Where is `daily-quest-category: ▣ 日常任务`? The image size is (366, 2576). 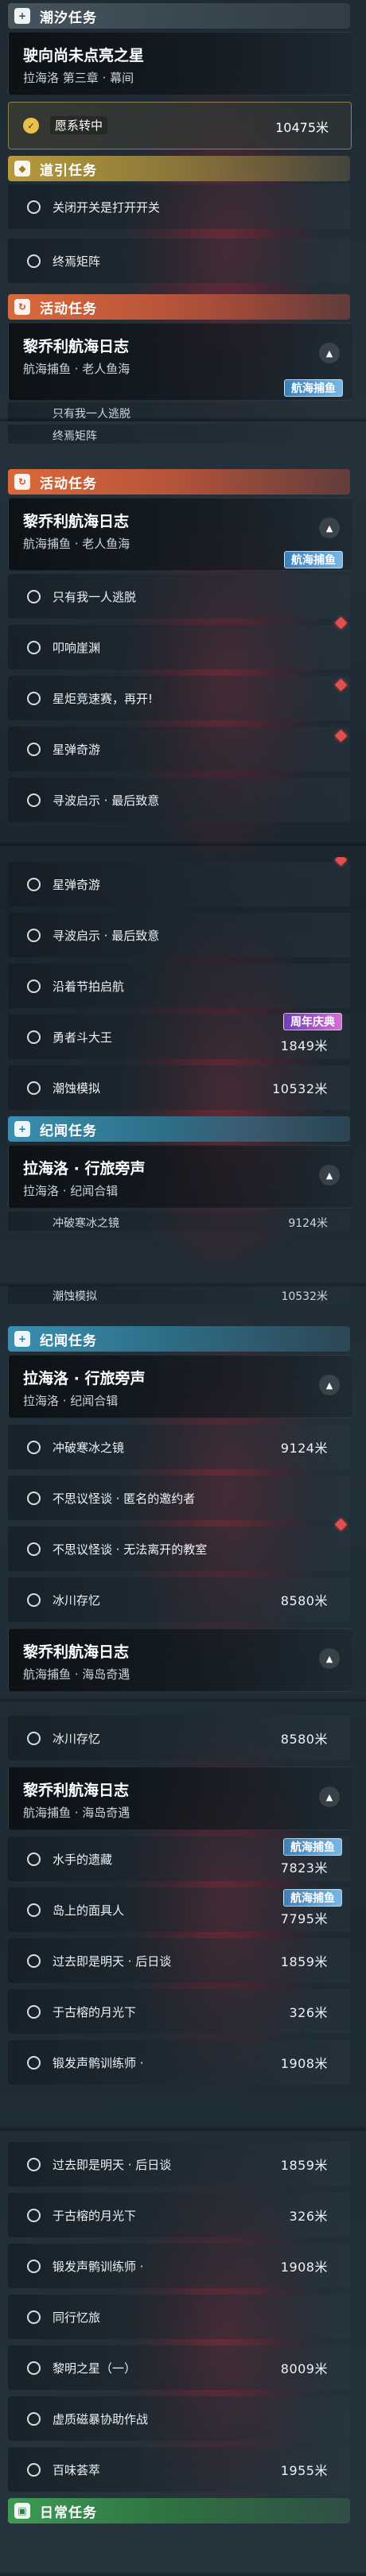 daily-quest-category: ▣ 日常任务 is located at coordinates (179, 2511).